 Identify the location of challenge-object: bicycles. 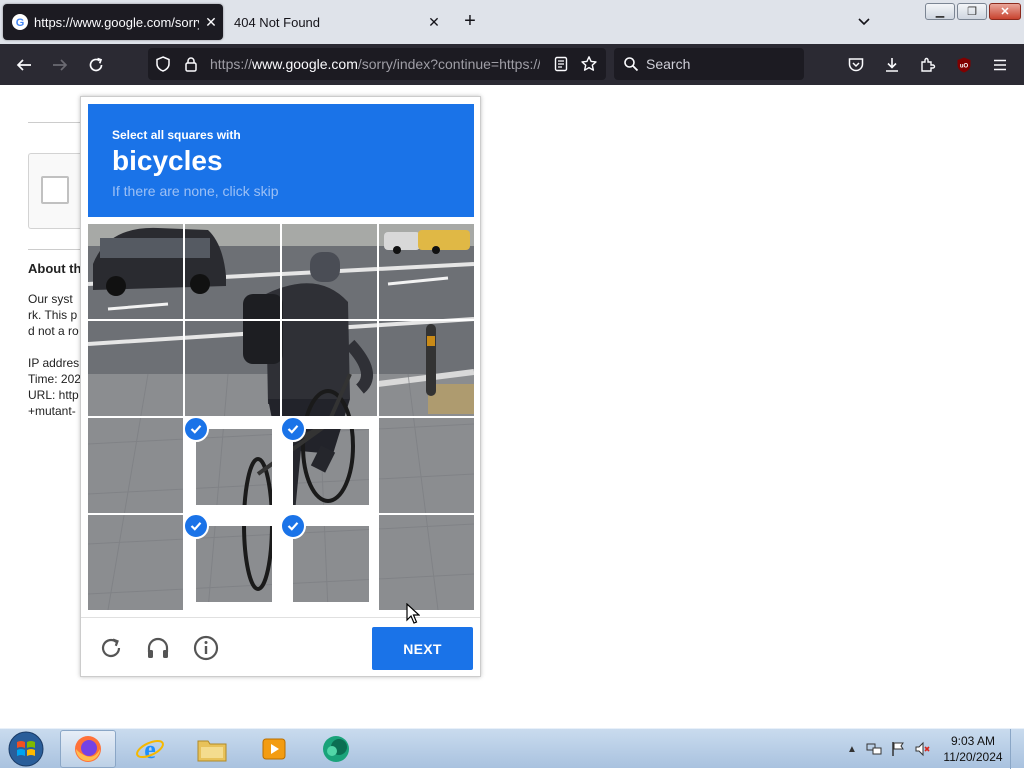
(167, 160).